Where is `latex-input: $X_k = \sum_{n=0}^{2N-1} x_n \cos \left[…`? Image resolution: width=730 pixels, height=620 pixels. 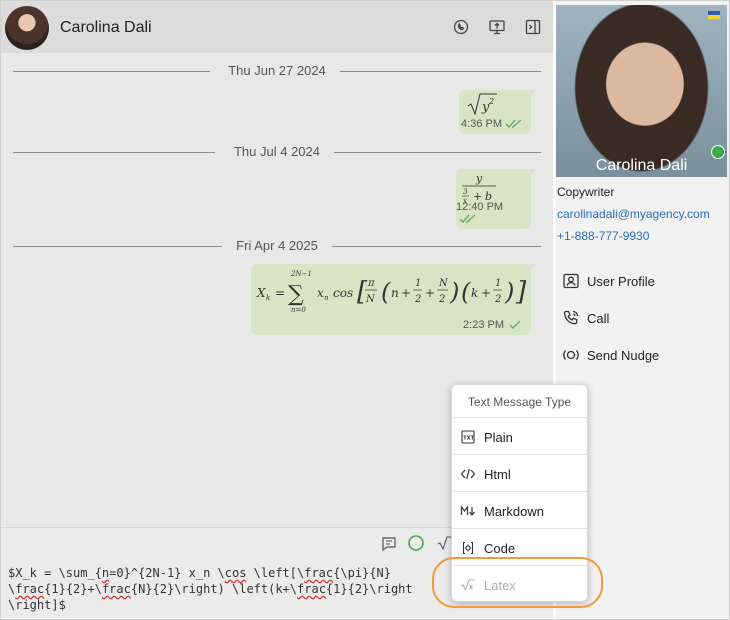
latex-input: $X_k = \sum_{n=0}^{2N-1} x_n \cos \left[… is located at coordinates (228, 589).